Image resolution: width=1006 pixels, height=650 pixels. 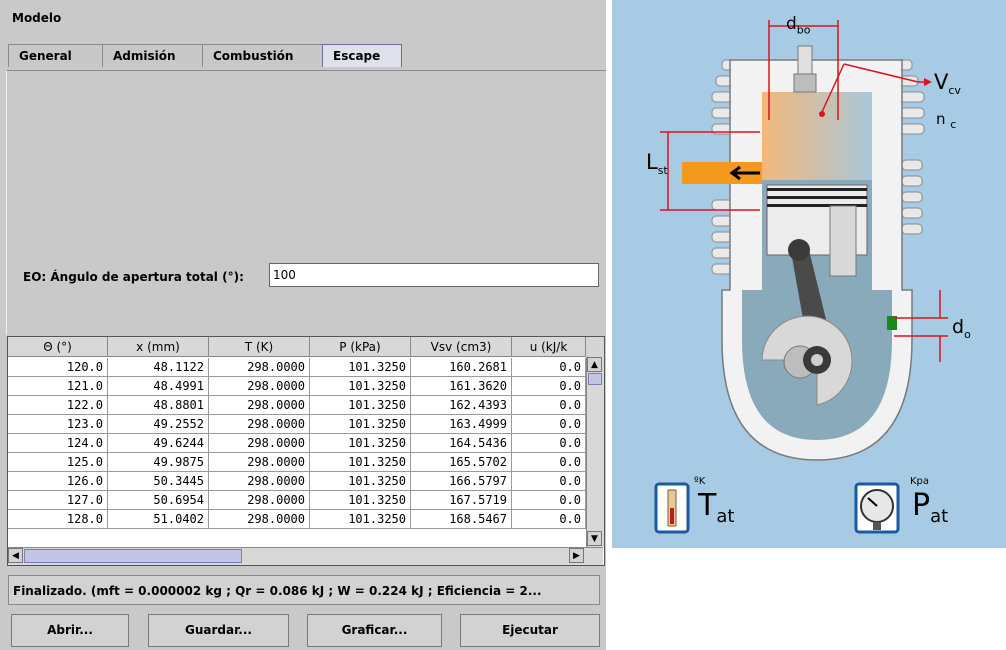 I want to click on table-row: 128.0 51.0402 298.0000 101.3250 168.5467 0.0, so click(x=297, y=519).